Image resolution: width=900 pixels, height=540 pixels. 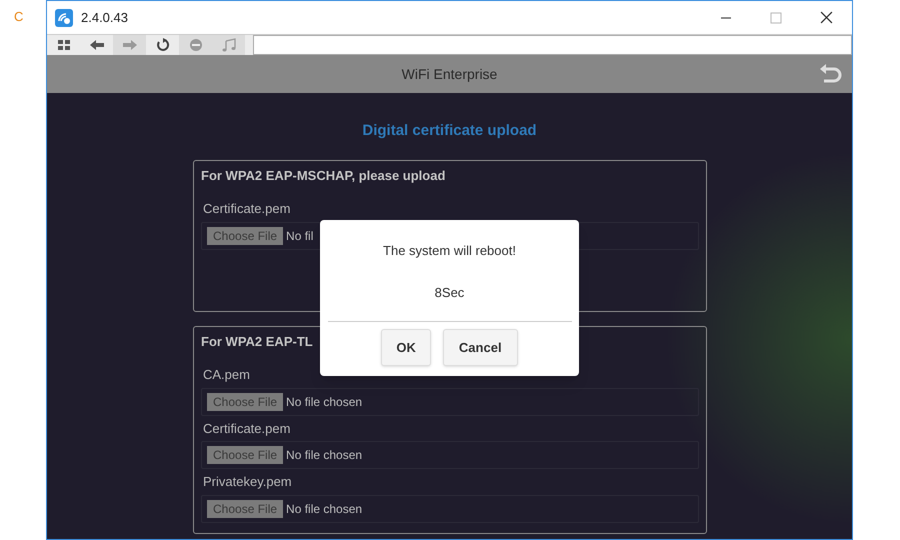 I want to click on file-status: No fil, so click(x=300, y=236).